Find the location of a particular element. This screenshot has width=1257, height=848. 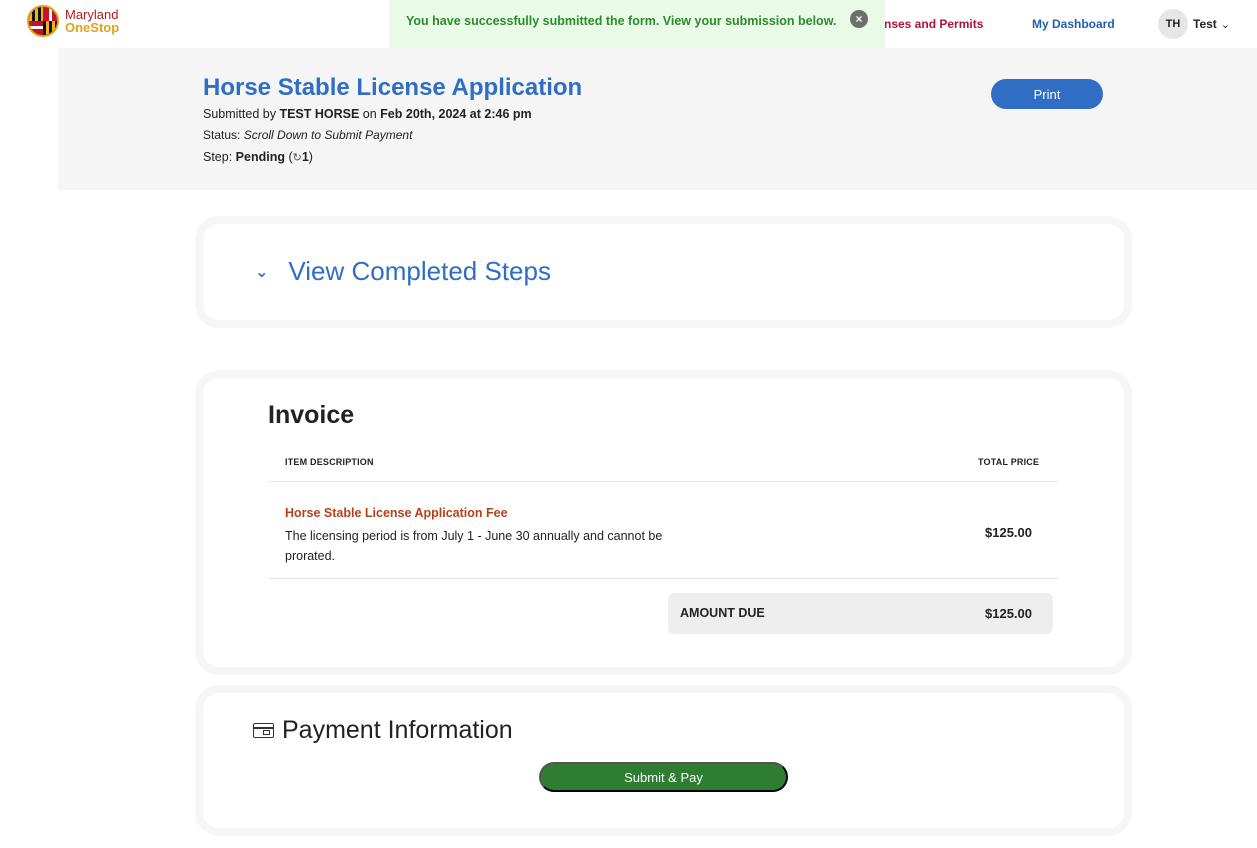

payment-title: Payment Information is located at coordinates (383, 730).